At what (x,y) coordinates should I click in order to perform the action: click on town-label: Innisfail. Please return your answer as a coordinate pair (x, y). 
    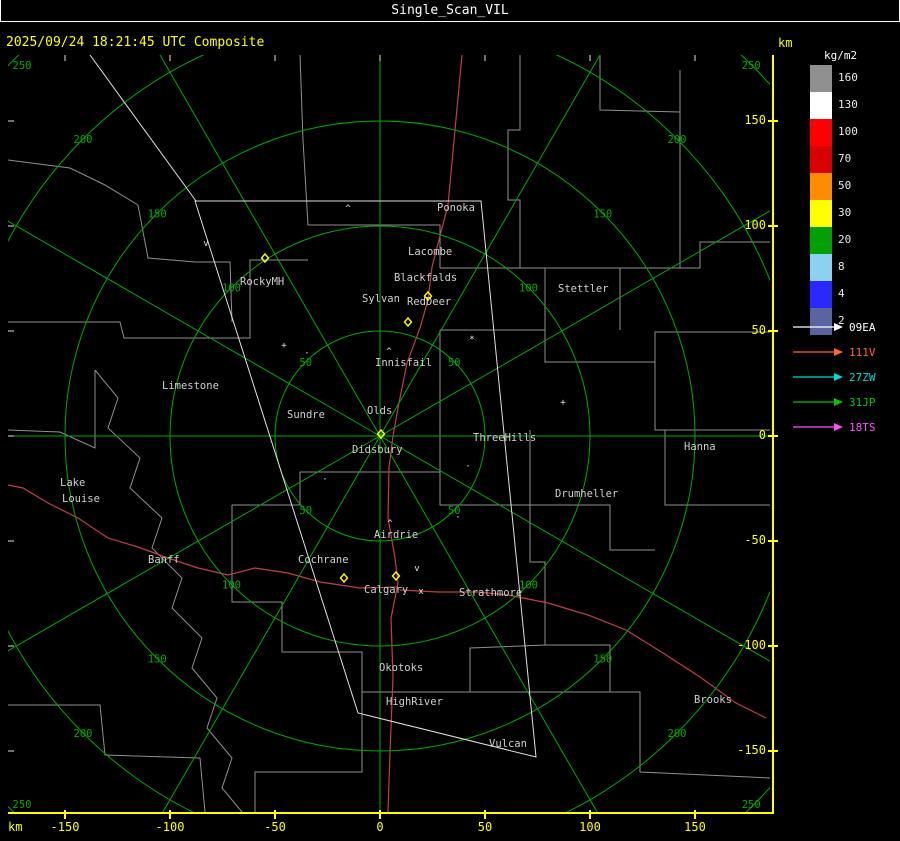
    Looking at the image, I should click on (403, 363).